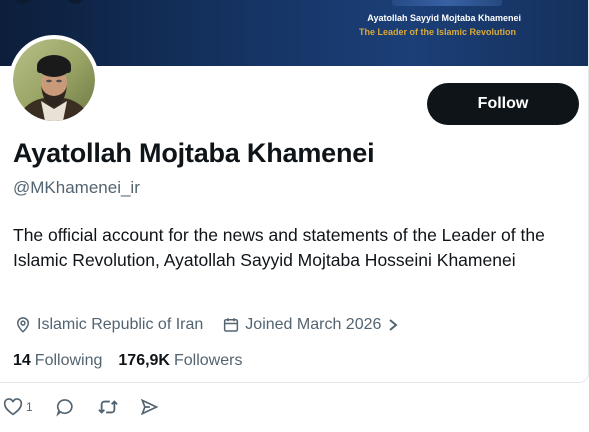 This screenshot has height=432, width=589. I want to click on followers-link: 176,9K Followers, so click(180, 361).